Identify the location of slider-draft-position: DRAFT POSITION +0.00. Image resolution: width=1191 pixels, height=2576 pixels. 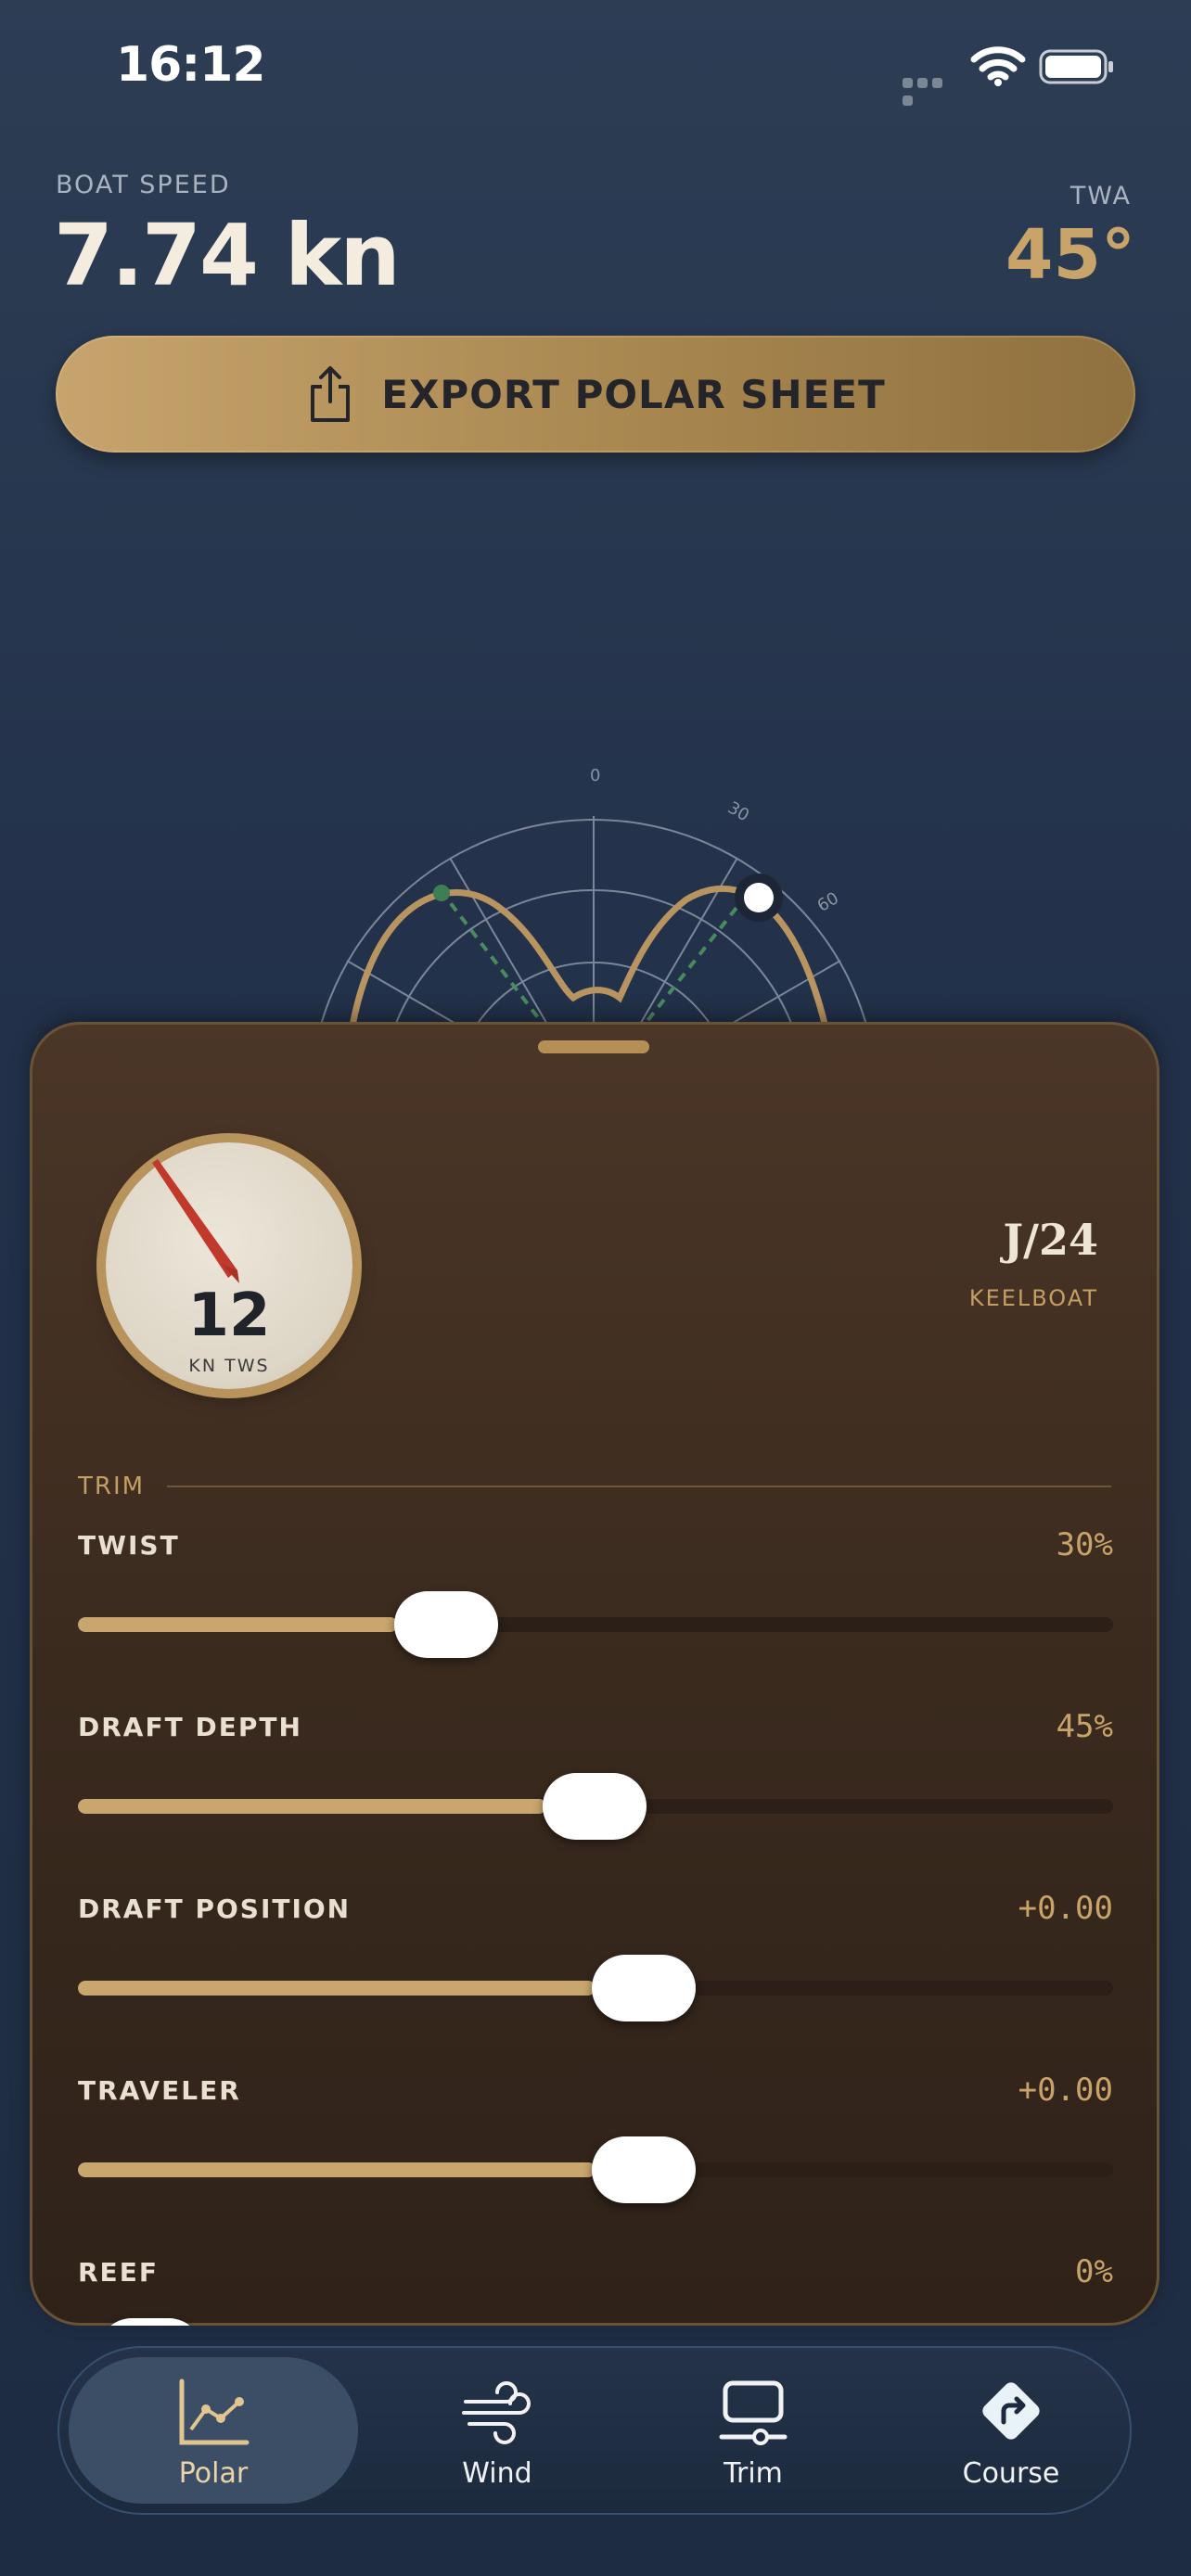
(595, 1956).